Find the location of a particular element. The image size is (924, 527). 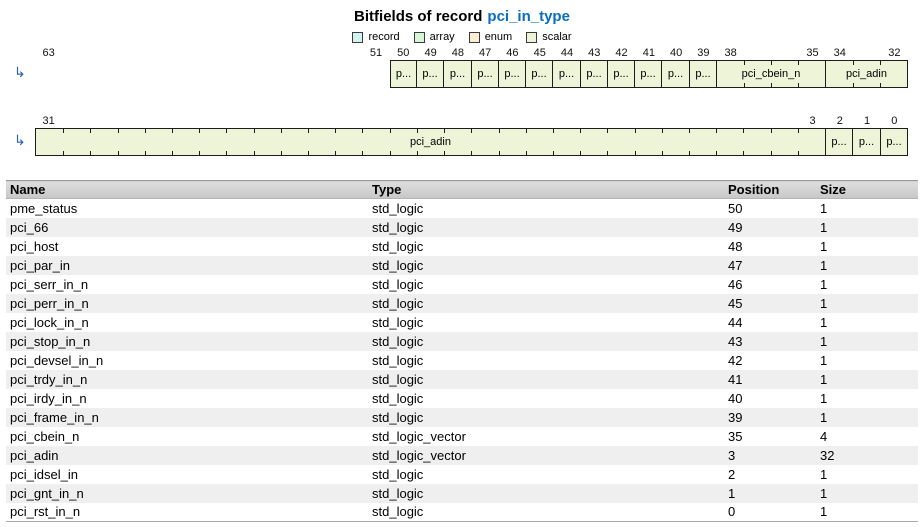

cell-position: 49 is located at coordinates (770, 227).